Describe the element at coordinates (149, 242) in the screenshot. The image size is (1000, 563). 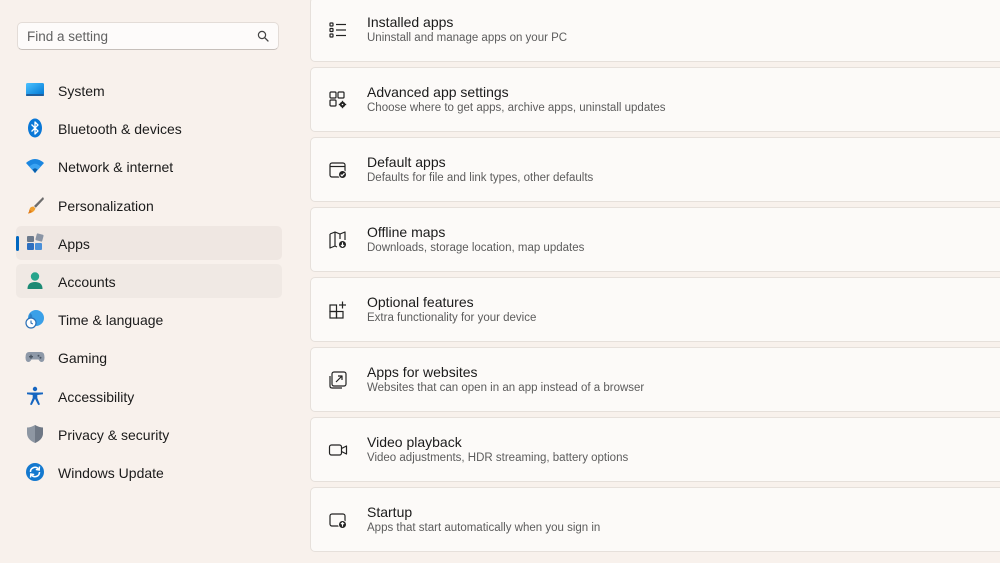
I see `sidebar-item-apps: Apps` at that location.